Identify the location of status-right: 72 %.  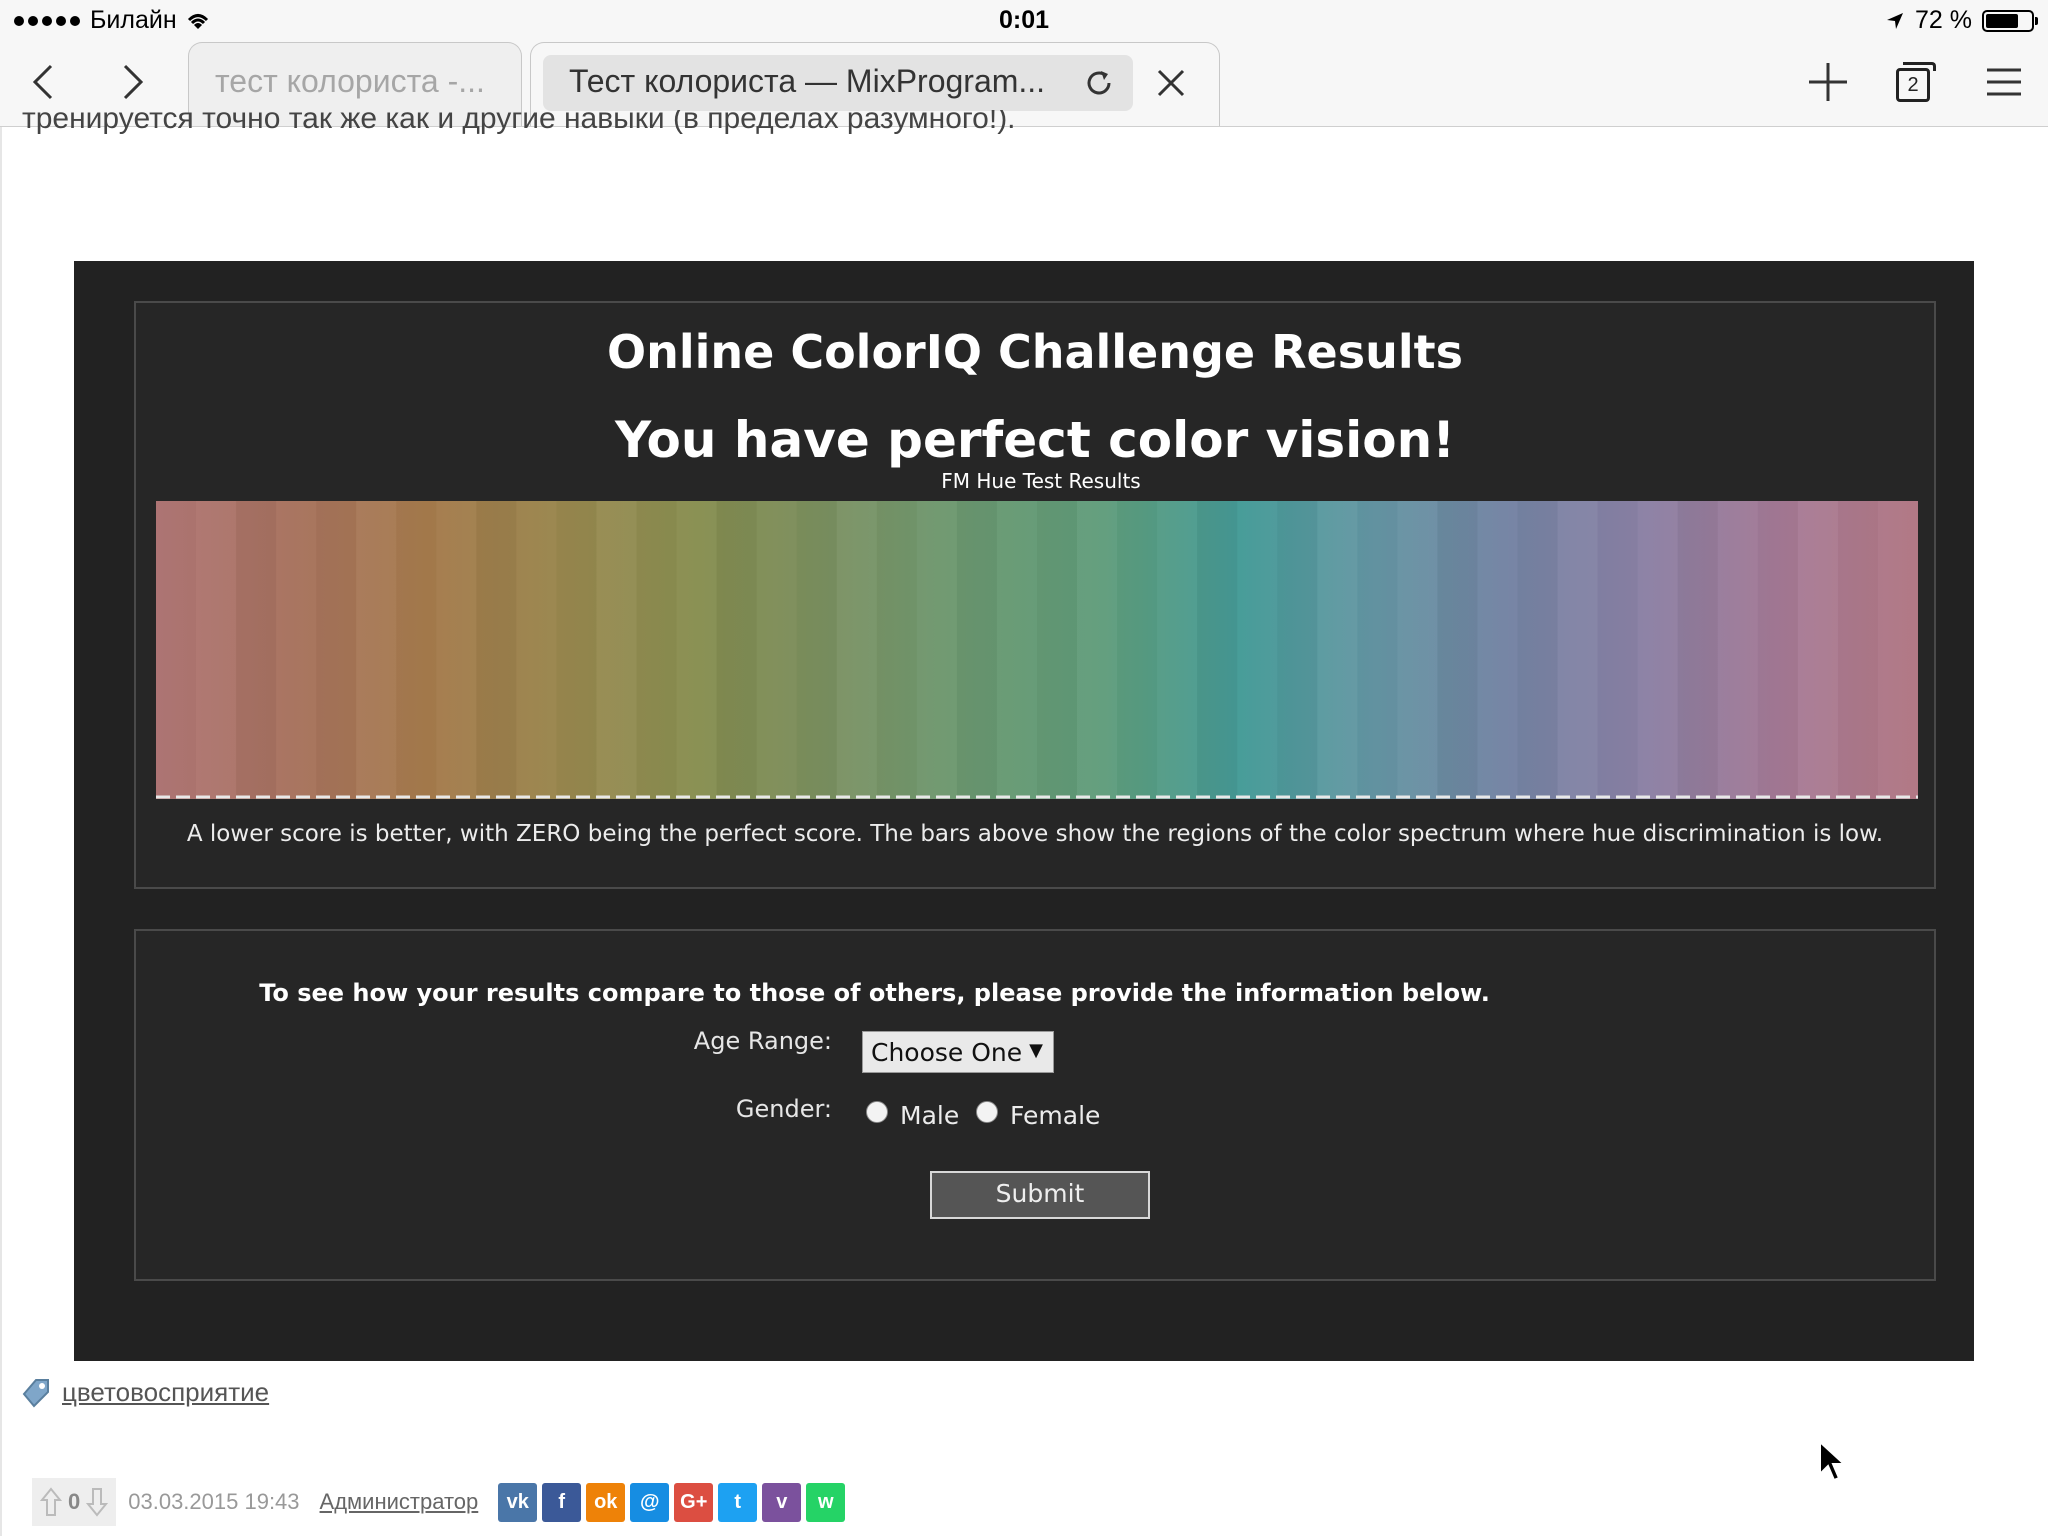
(1961, 20).